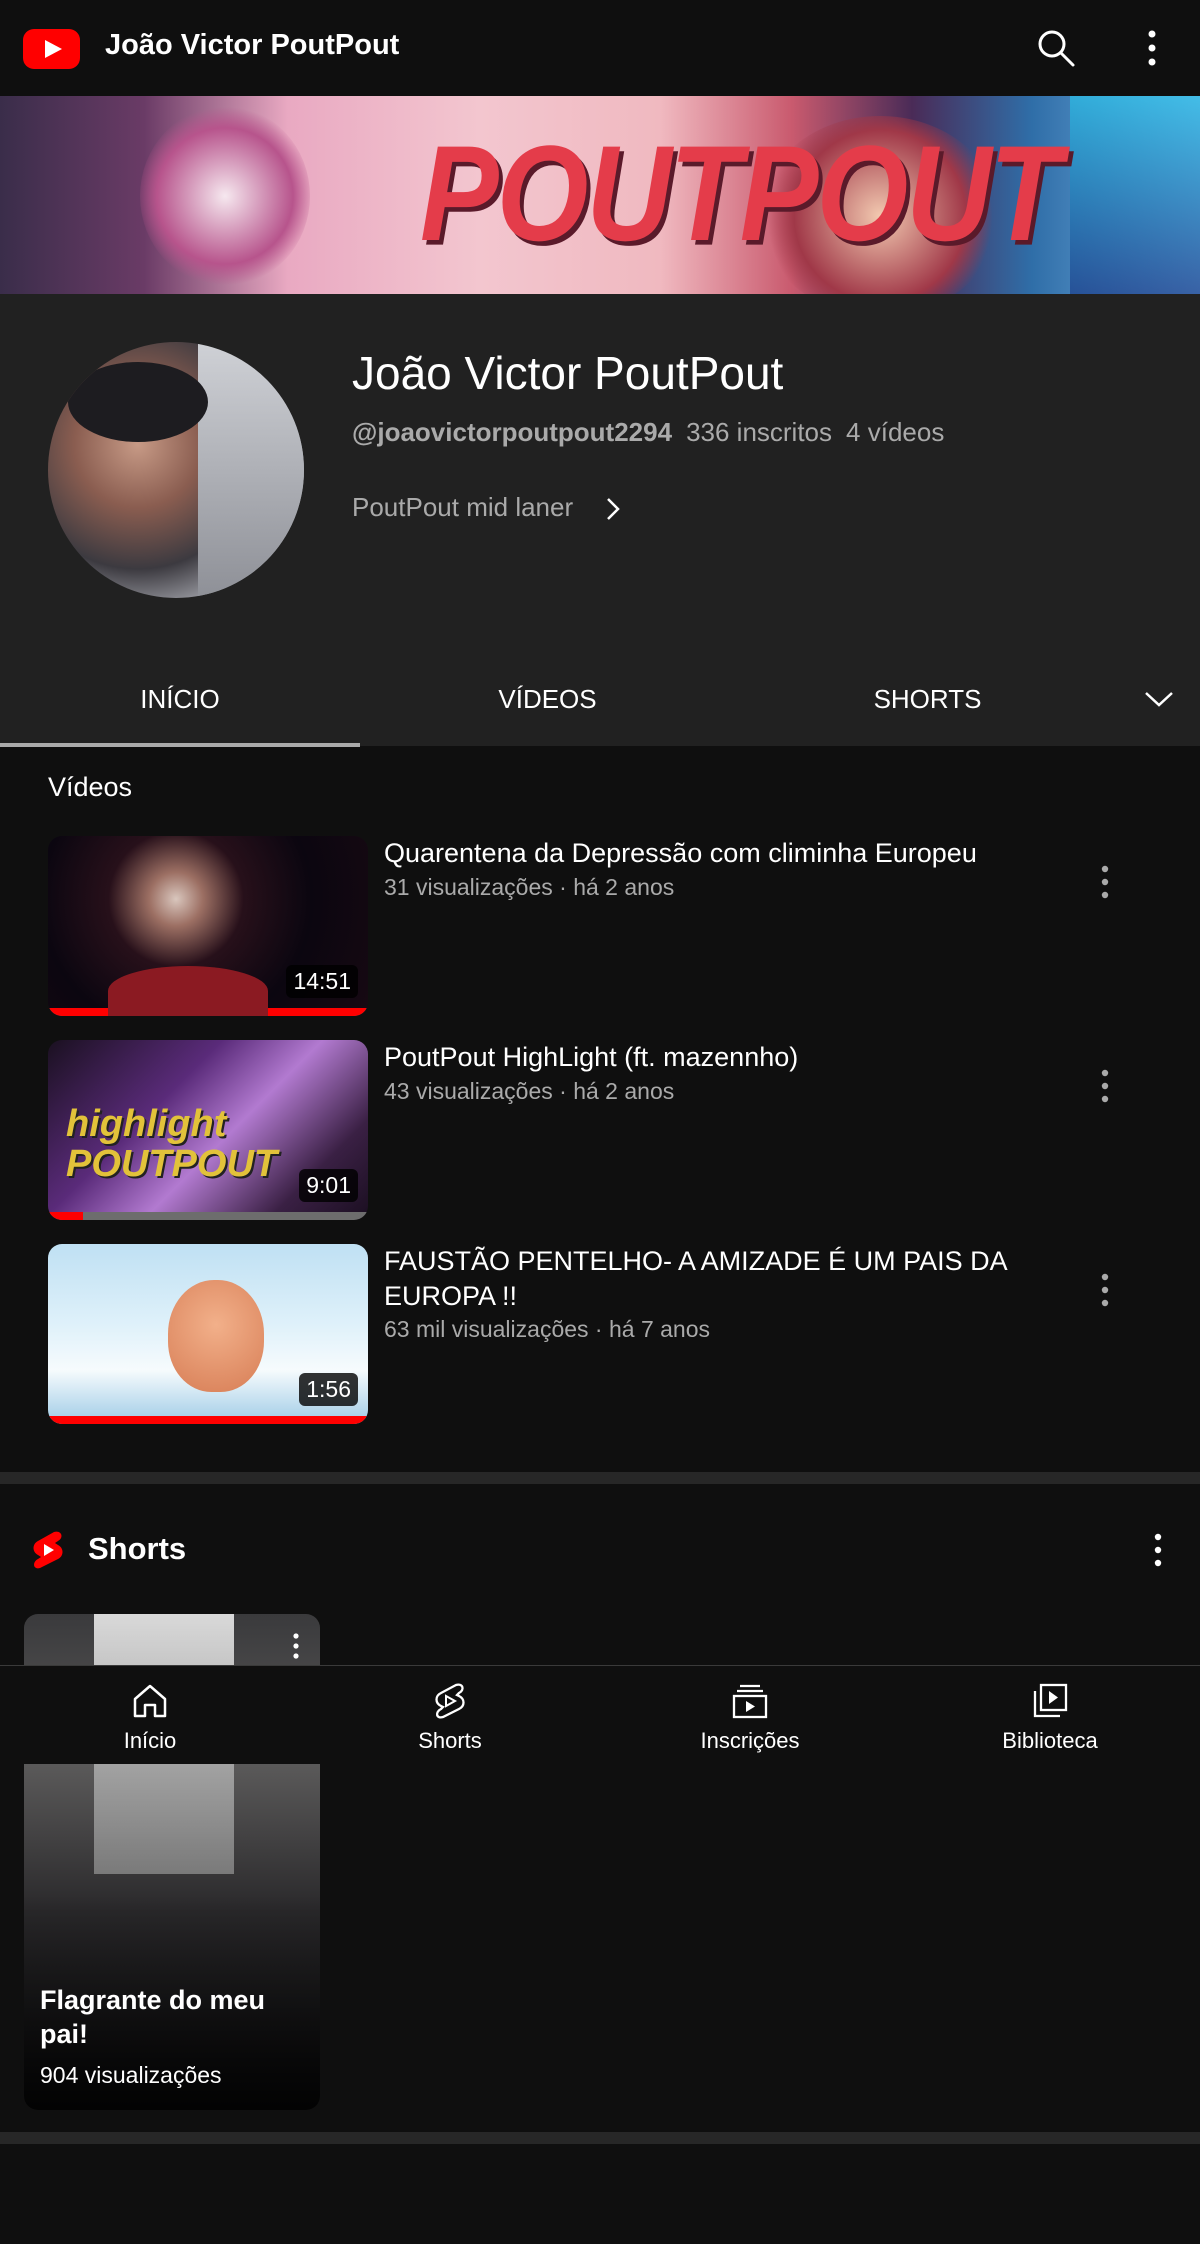  What do you see at coordinates (529, 887) in the screenshot?
I see `video-meta: 31 visualizações · há 2 anos` at bounding box center [529, 887].